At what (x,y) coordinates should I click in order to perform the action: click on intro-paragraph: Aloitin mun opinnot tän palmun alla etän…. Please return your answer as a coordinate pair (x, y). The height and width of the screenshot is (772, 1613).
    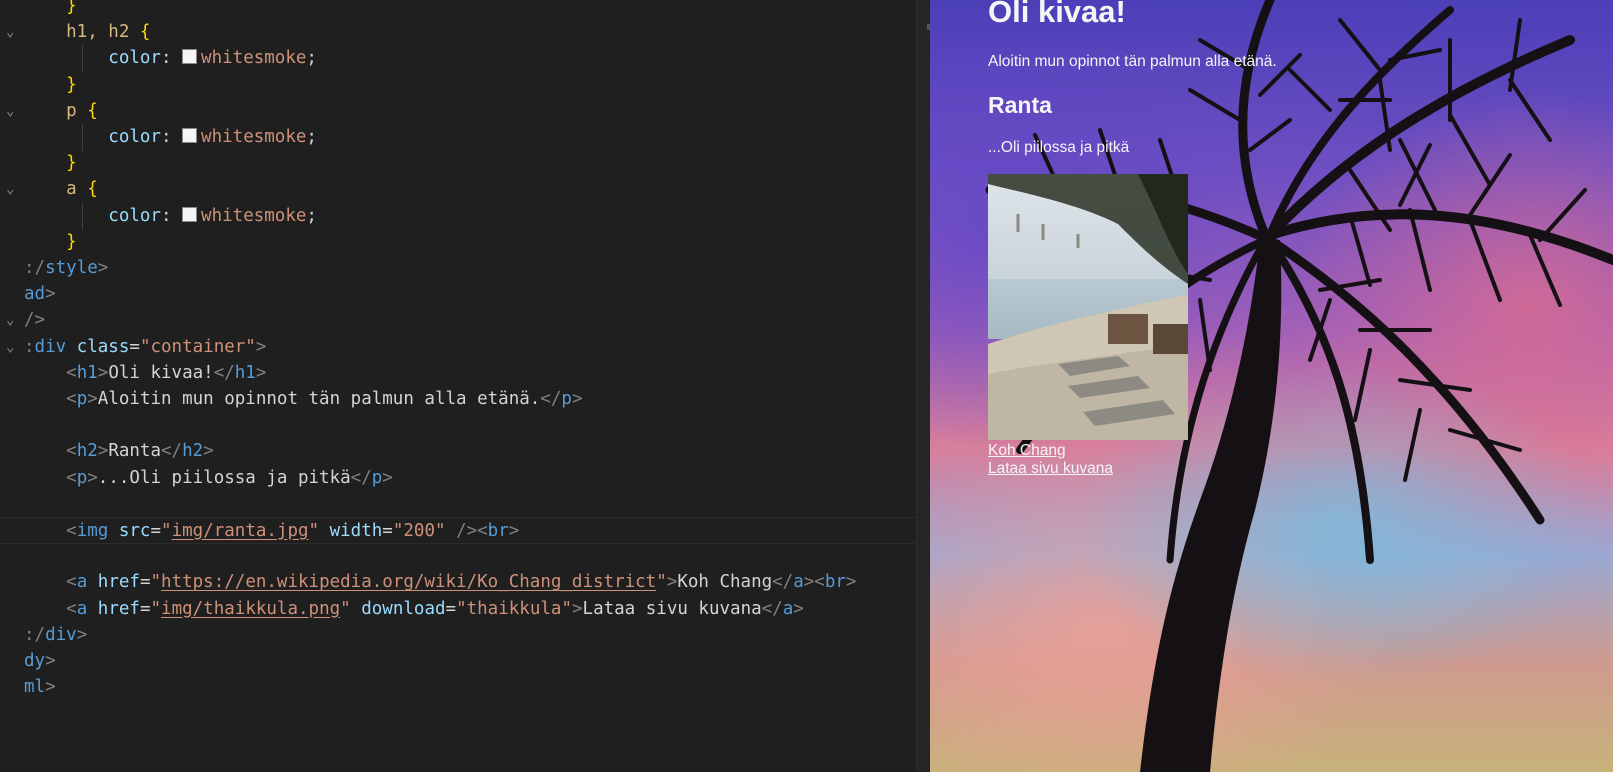
    Looking at the image, I should click on (1132, 61).